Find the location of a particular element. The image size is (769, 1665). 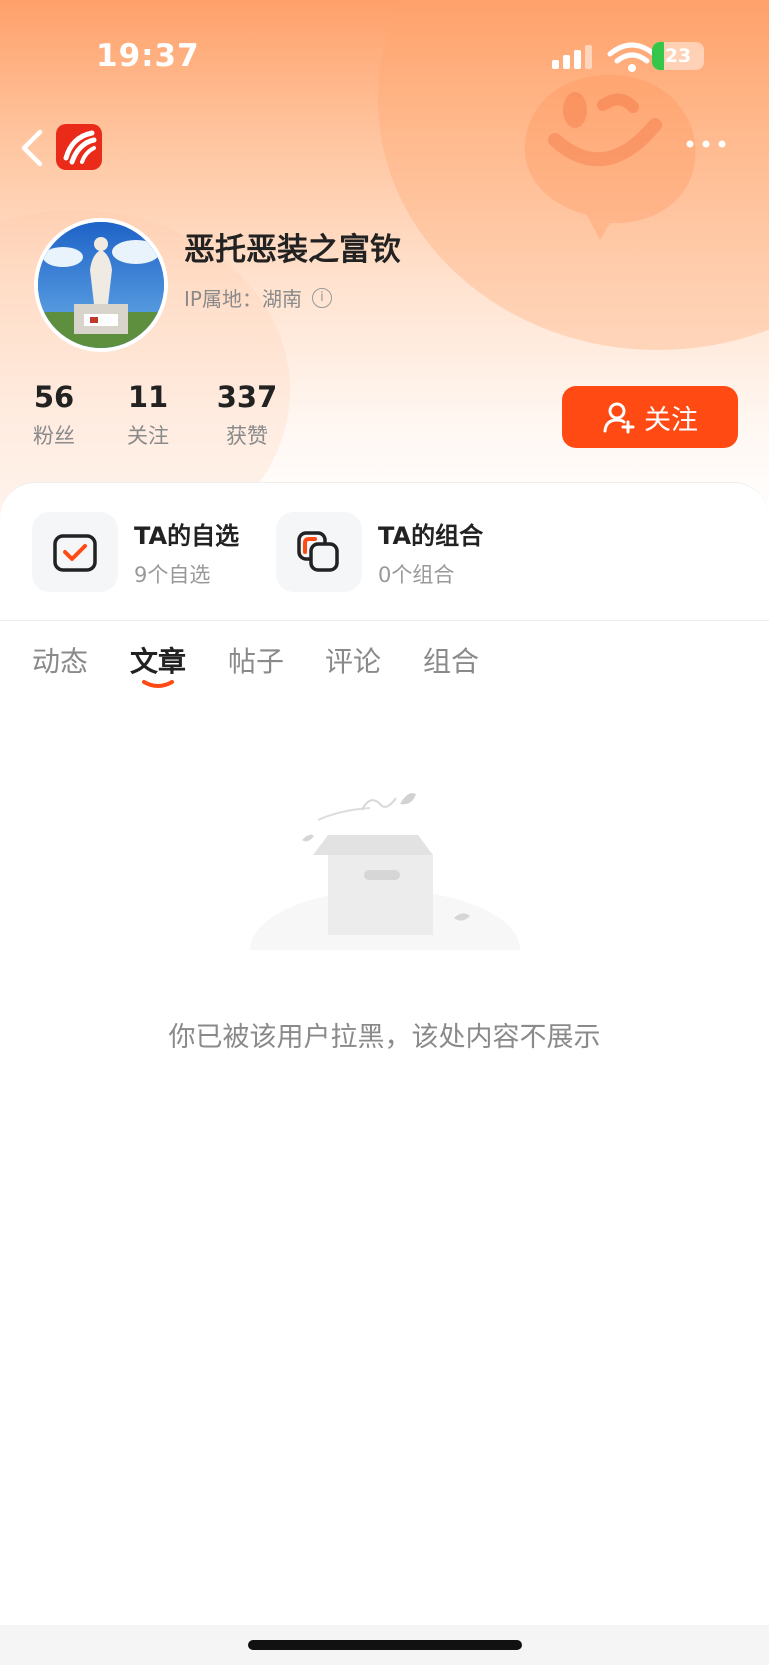

ip-location-text: IP属地：湖南 is located at coordinates (243, 299).